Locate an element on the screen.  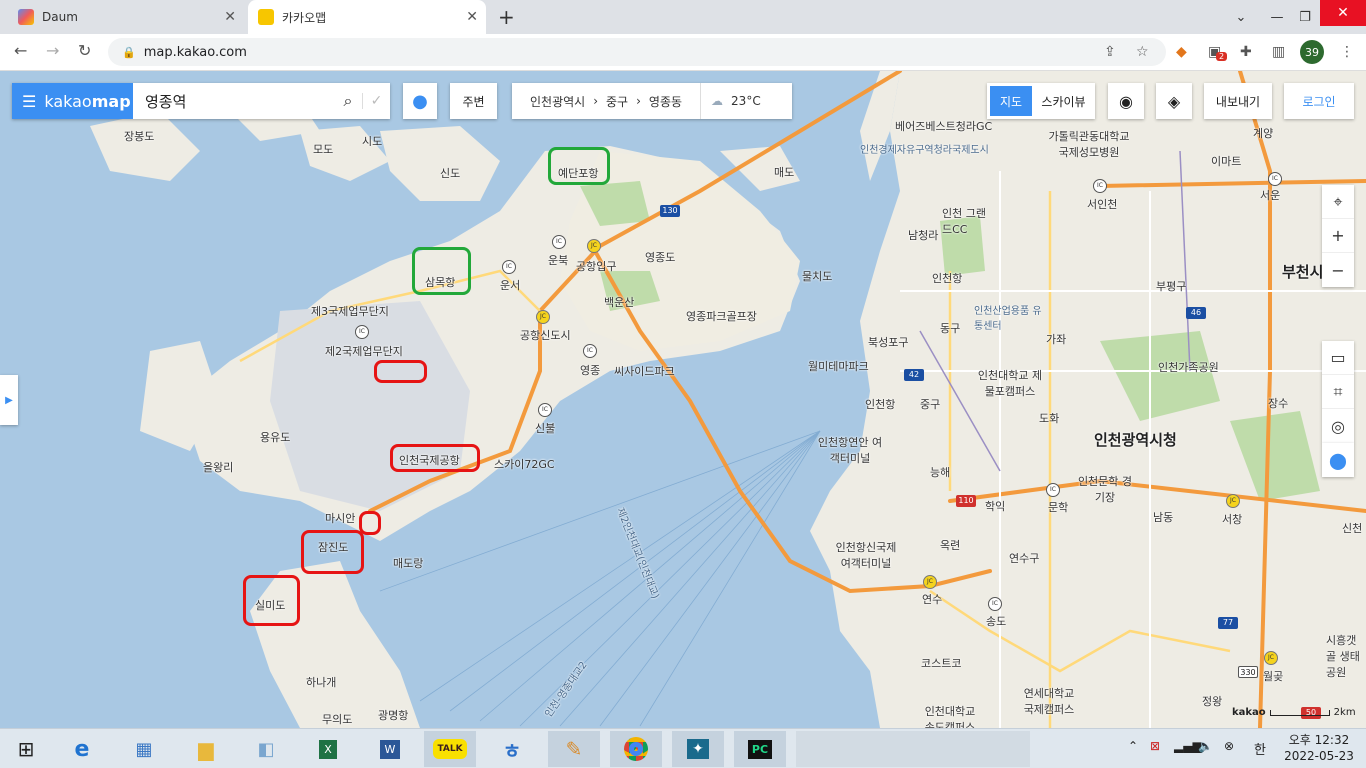
label-neunghae: 능해 is located at coordinates (940, 472).